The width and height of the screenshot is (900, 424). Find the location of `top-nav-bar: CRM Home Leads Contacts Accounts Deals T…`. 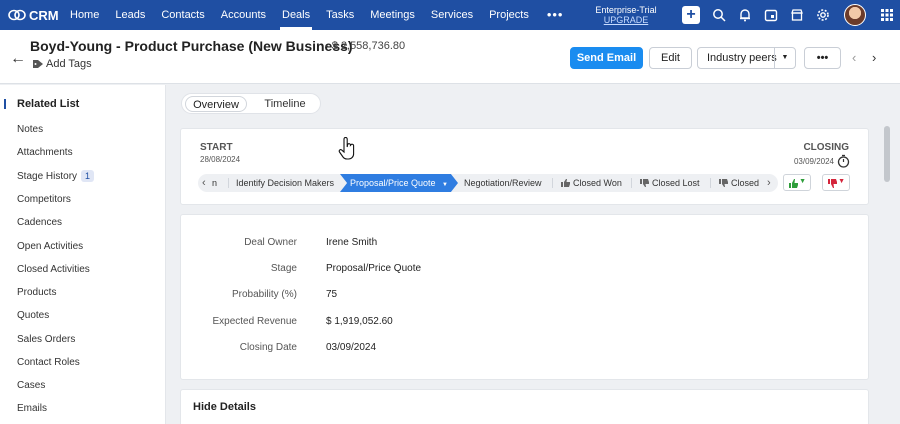

top-nav-bar: CRM Home Leads Contacts Accounts Deals T… is located at coordinates (450, 15).